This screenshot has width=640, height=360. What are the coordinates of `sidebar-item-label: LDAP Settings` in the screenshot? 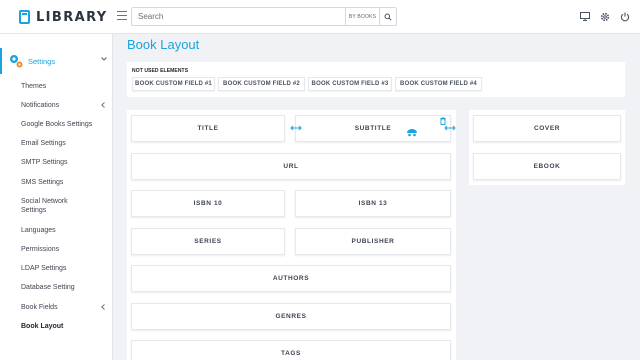 It's located at (44, 268).